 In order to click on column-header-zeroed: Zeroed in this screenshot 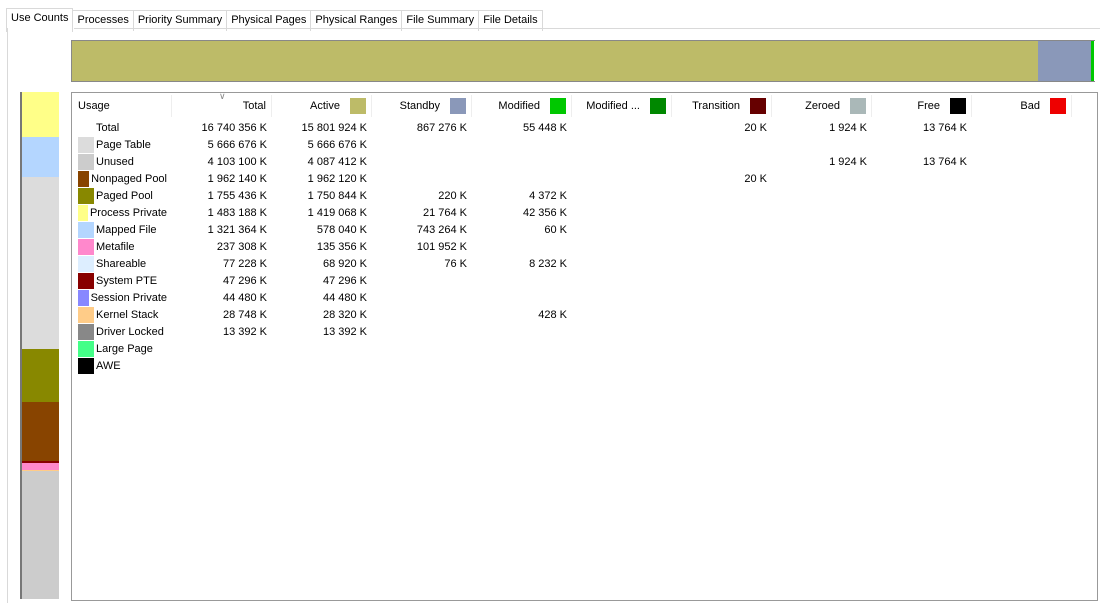, I will do `click(822, 106)`.